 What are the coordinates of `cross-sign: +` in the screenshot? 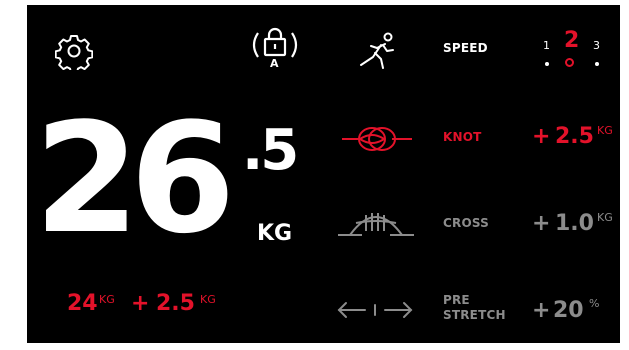 It's located at (541, 223).